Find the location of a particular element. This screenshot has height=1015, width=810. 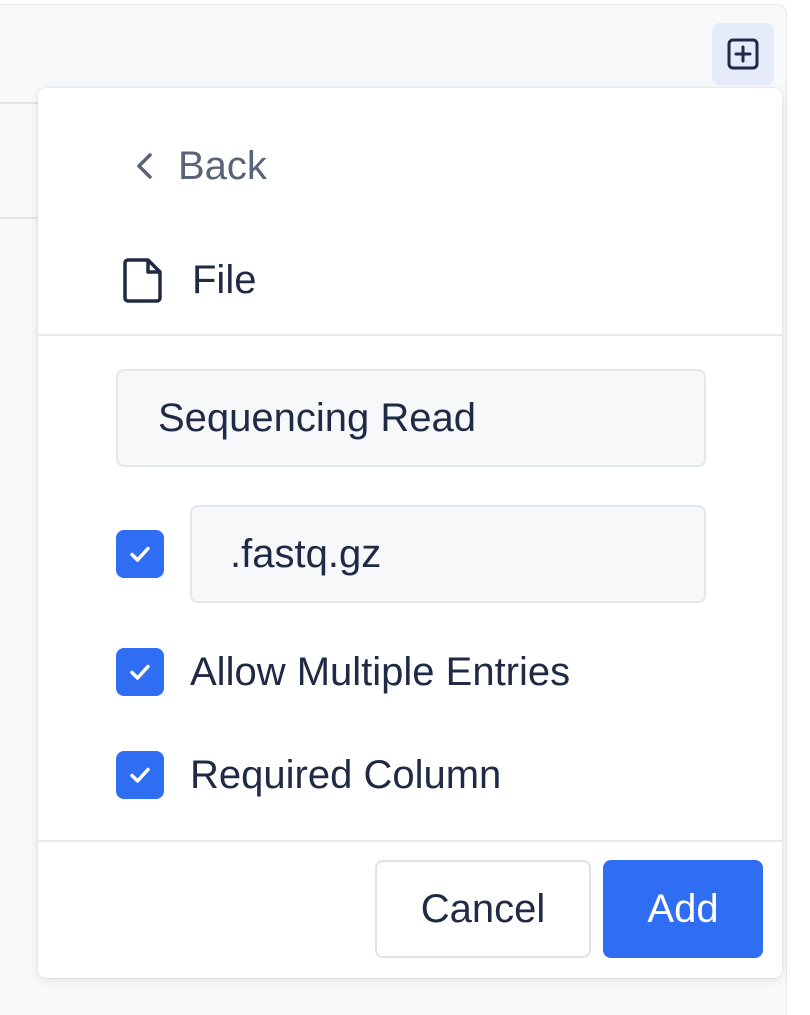

plus-square-icon is located at coordinates (743, 54).